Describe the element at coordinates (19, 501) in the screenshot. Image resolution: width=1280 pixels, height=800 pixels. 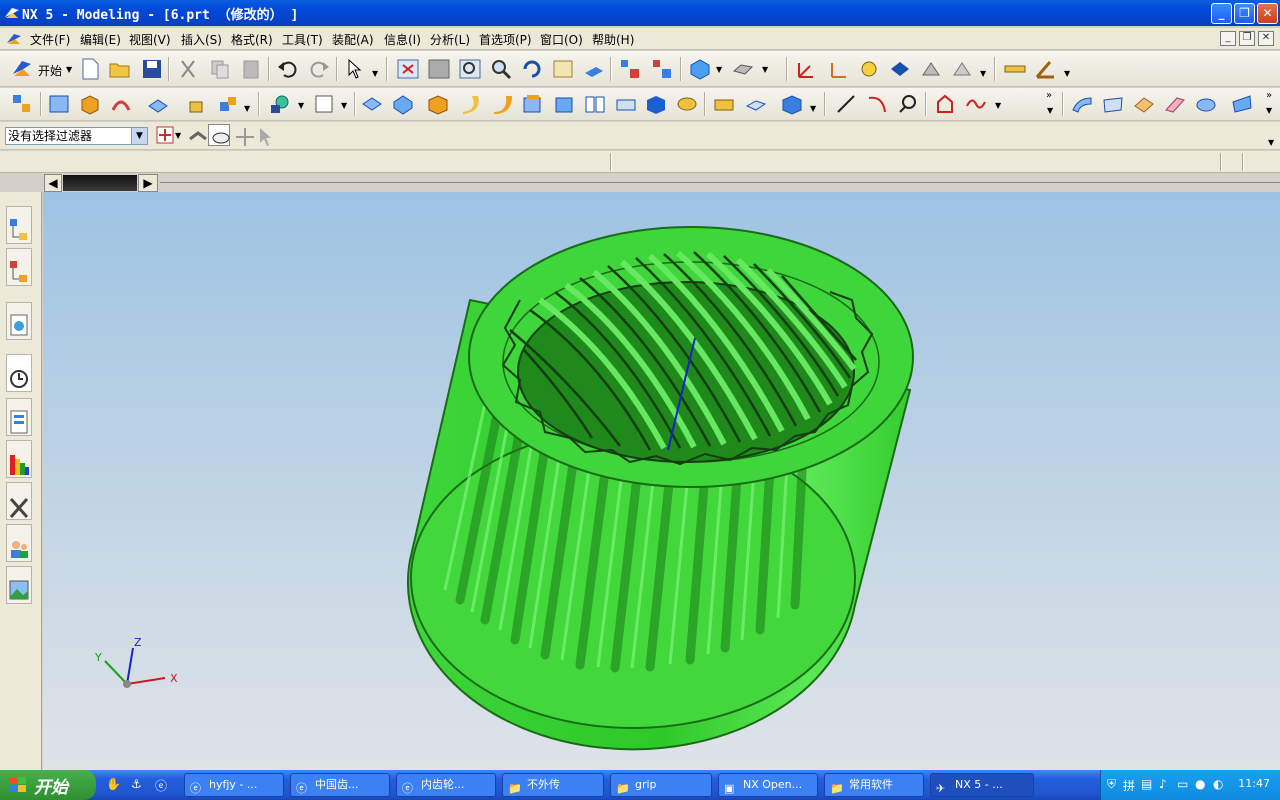
I see `process-studio-tab` at that location.